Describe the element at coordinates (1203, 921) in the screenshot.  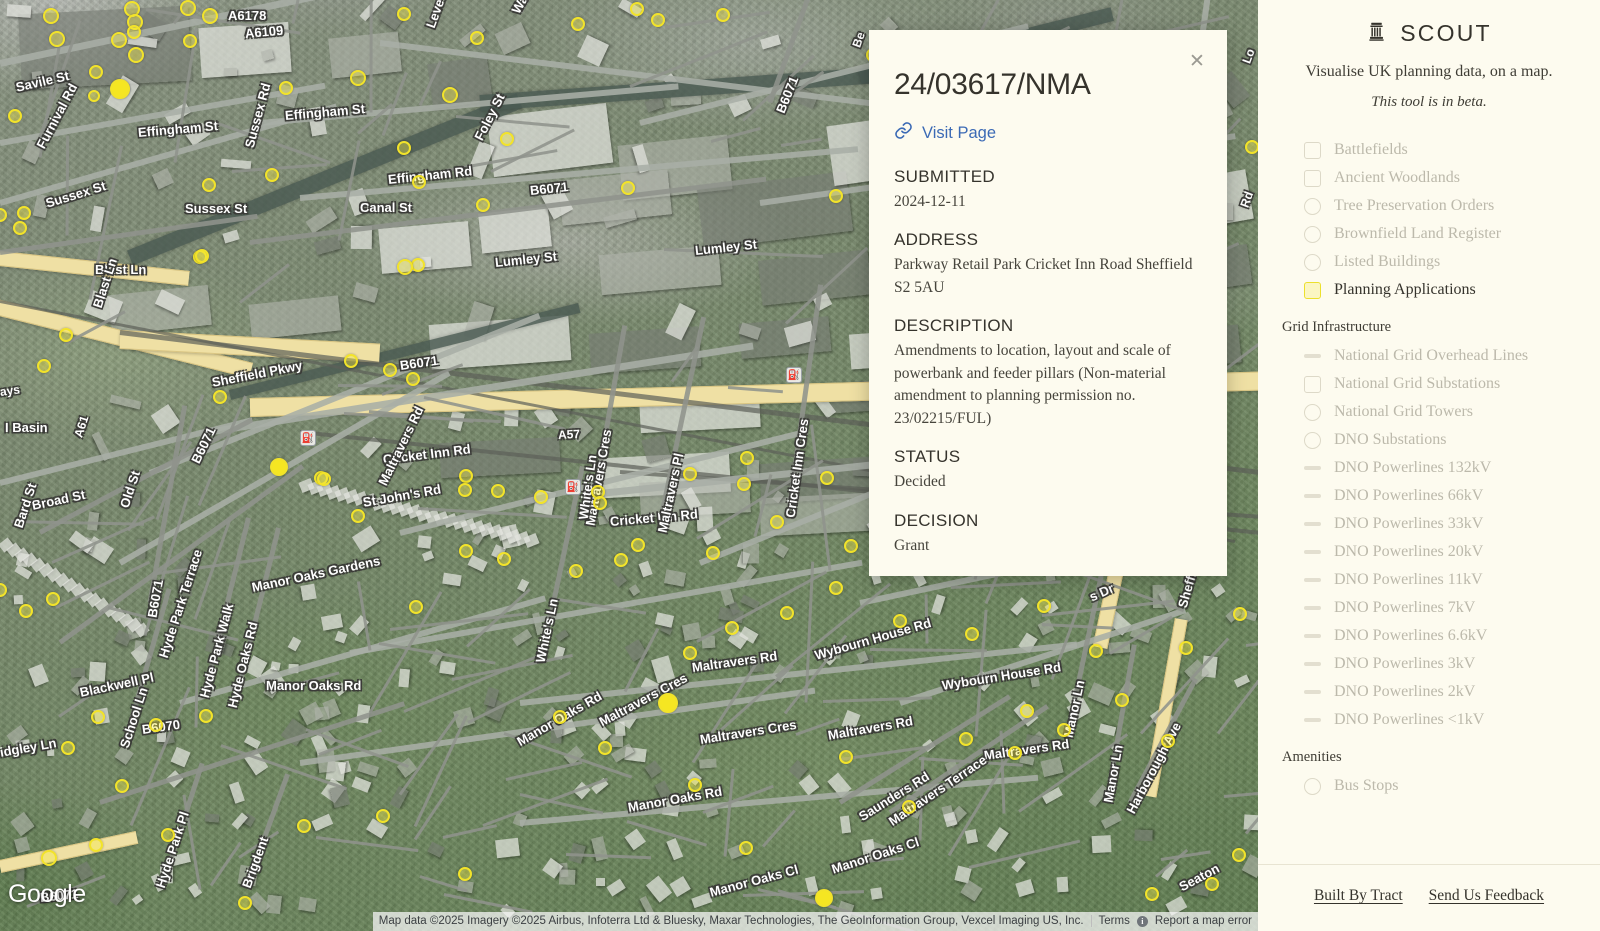
I see `report-map-error-link: Report a map error` at that location.